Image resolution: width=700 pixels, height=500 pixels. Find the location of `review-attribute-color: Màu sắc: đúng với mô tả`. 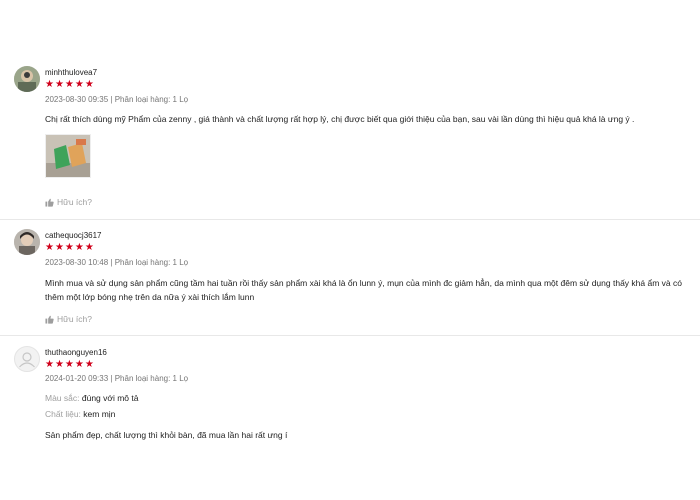

review-attribute-color: Màu sắc: đúng với mô tả is located at coordinates (91, 398).